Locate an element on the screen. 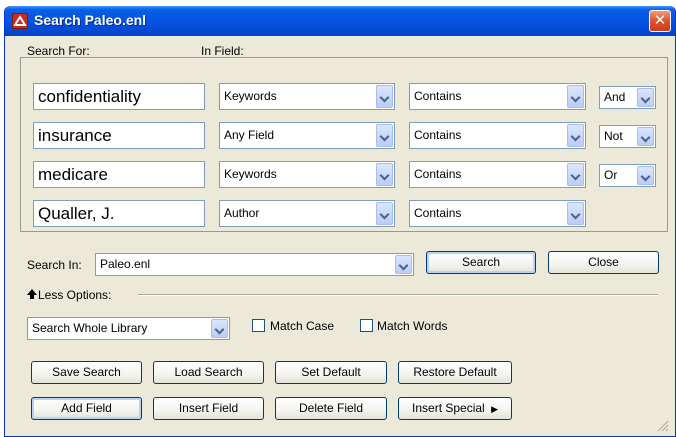  match-words-checkbox is located at coordinates (366, 325).